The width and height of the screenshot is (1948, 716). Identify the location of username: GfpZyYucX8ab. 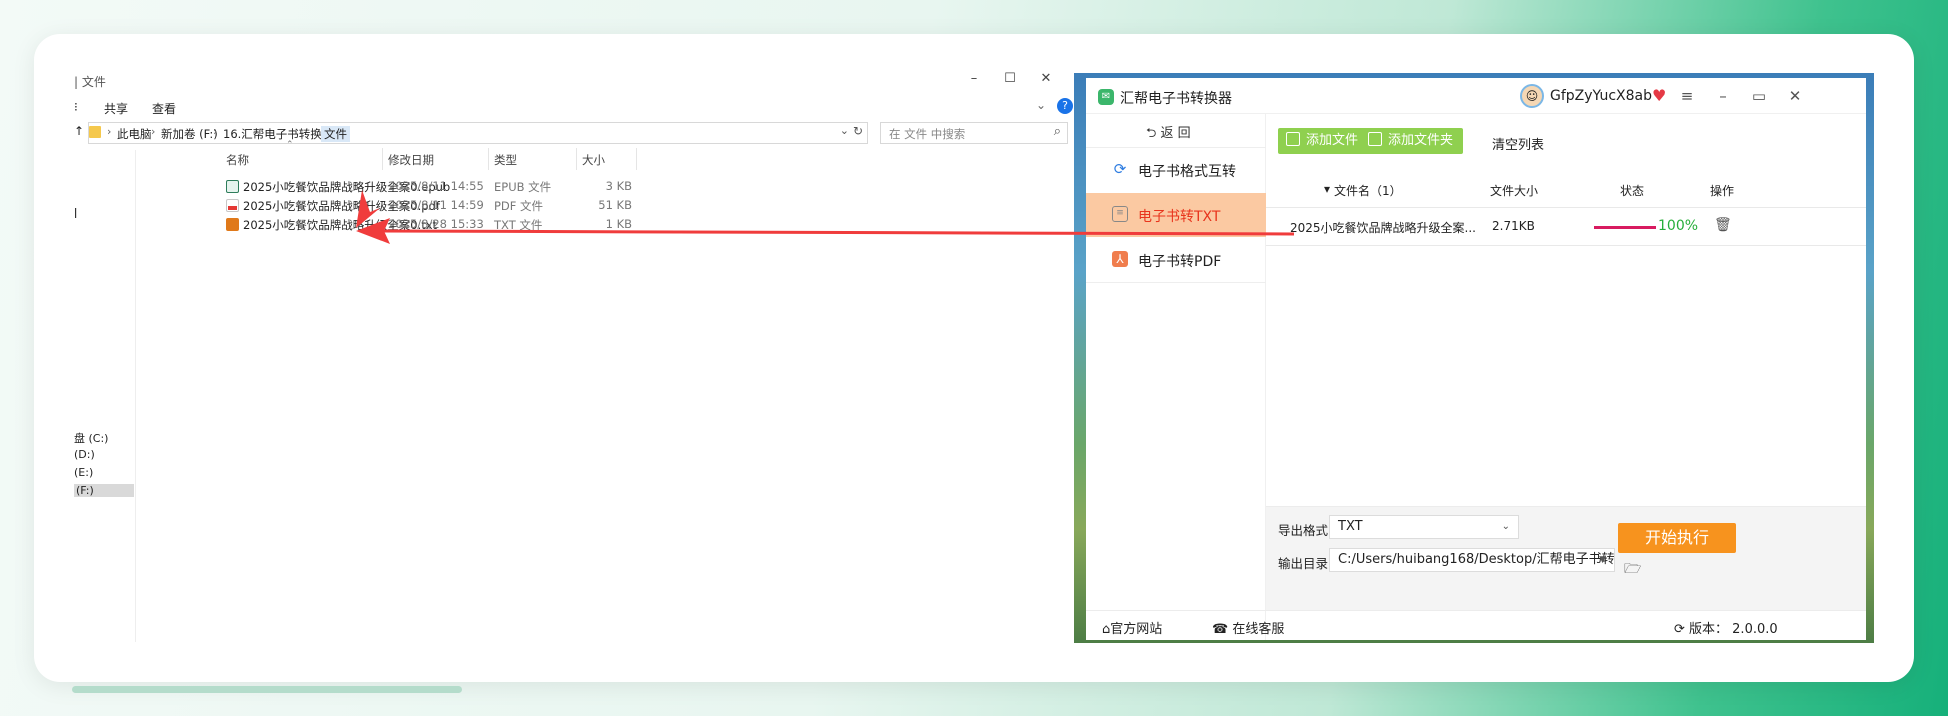
(1601, 96).